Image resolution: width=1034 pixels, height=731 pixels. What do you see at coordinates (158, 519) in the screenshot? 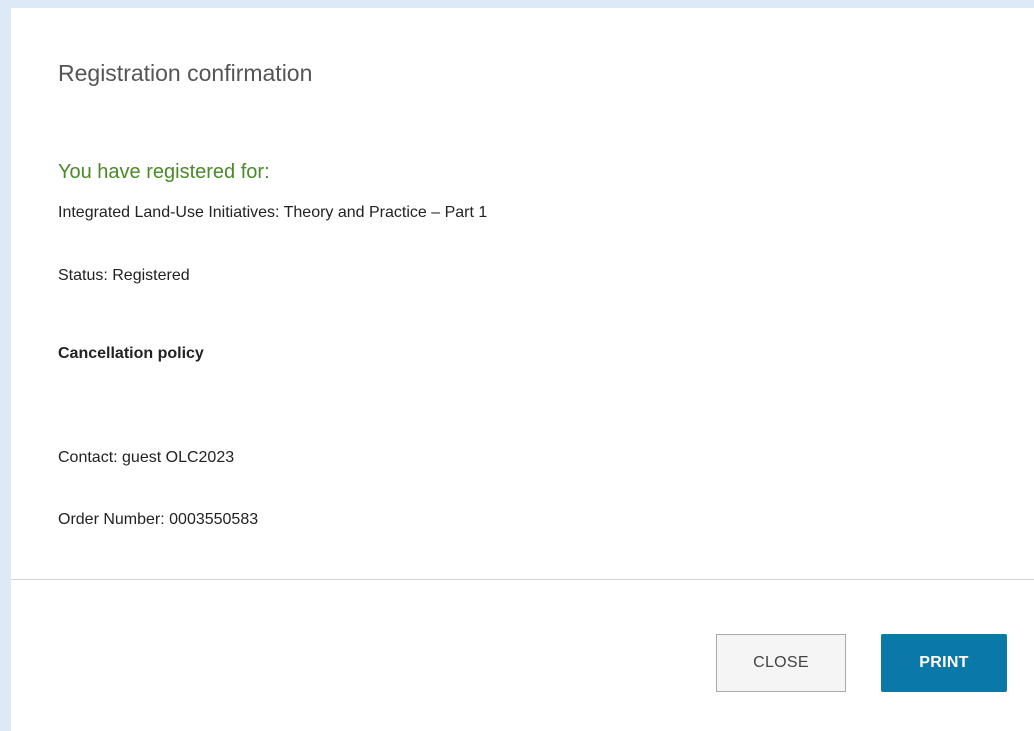
I see `order-number: Order Number: 0003550583` at bounding box center [158, 519].